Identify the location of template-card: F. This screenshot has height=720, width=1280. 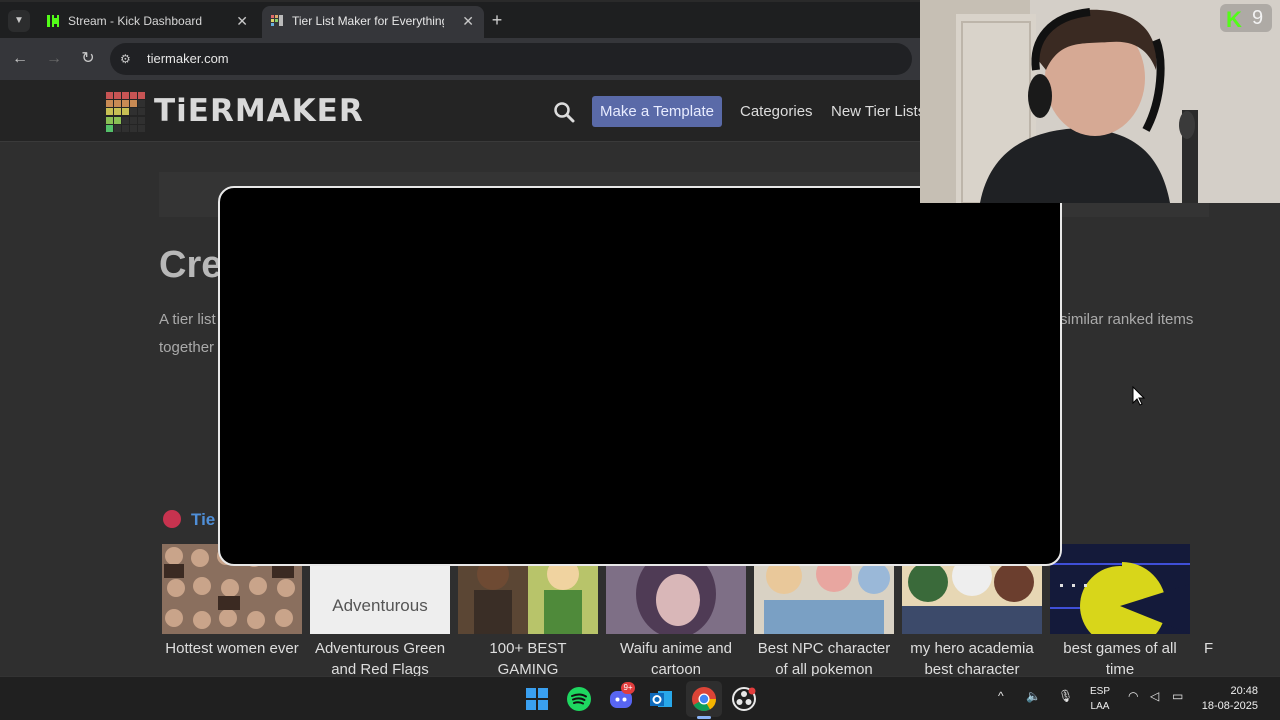
(1228, 610).